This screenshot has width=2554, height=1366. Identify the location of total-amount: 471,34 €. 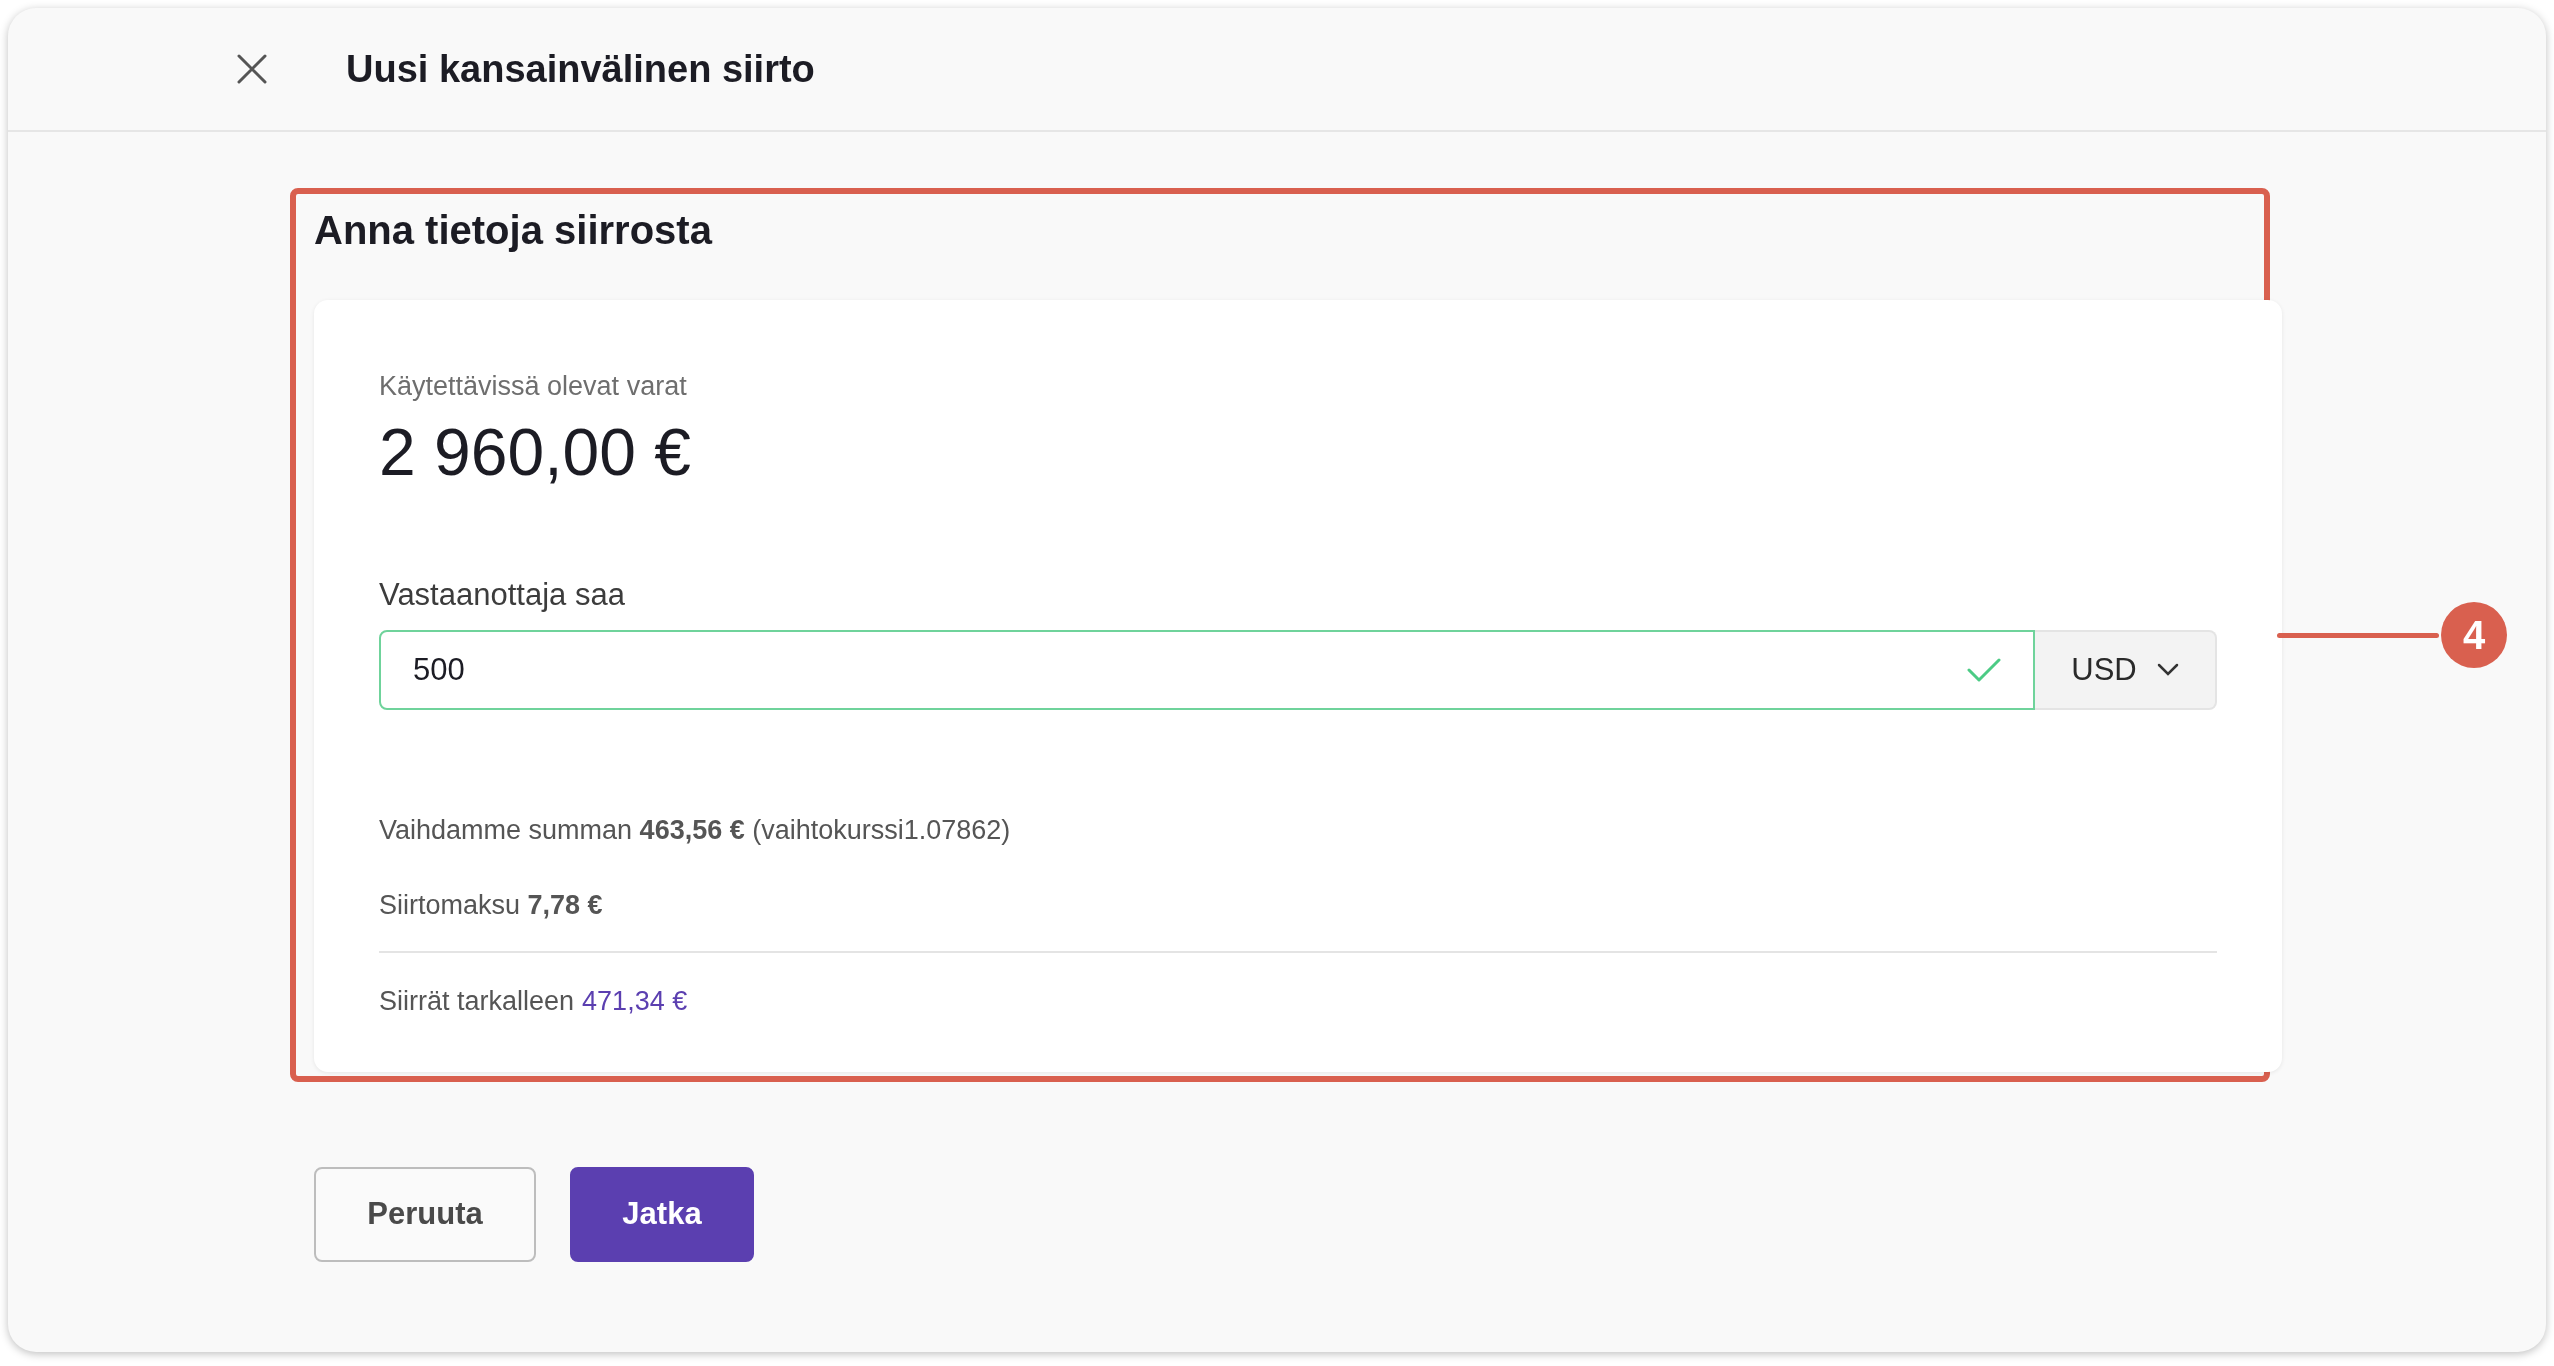
(635, 1002).